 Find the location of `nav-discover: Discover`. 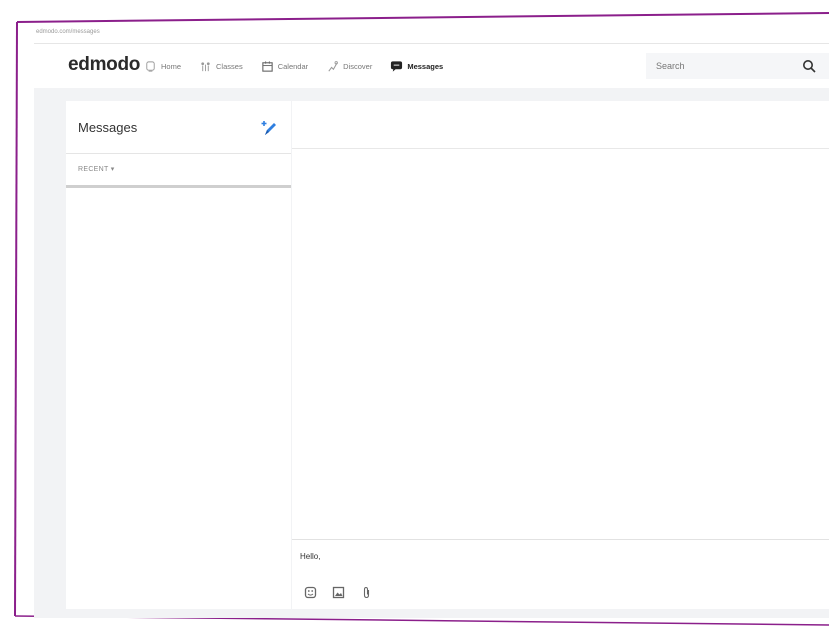

nav-discover: Discover is located at coordinates (349, 66).